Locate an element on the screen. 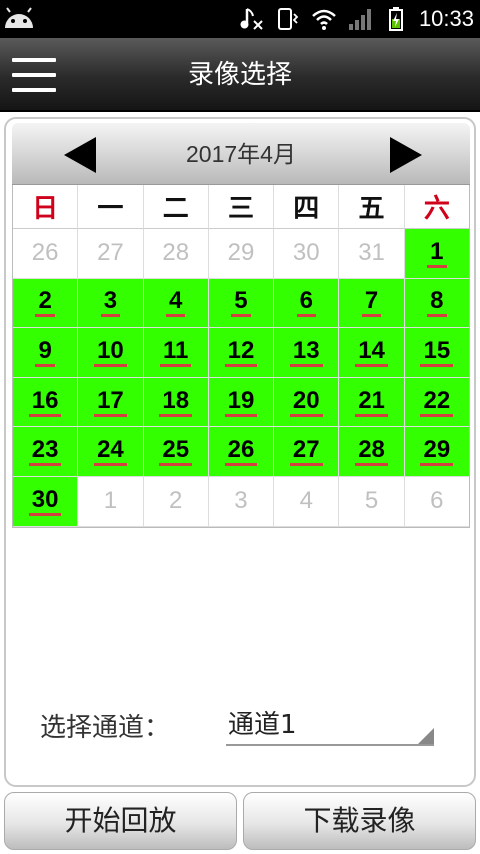  calendar-day-other-month: 29 is located at coordinates (241, 254).